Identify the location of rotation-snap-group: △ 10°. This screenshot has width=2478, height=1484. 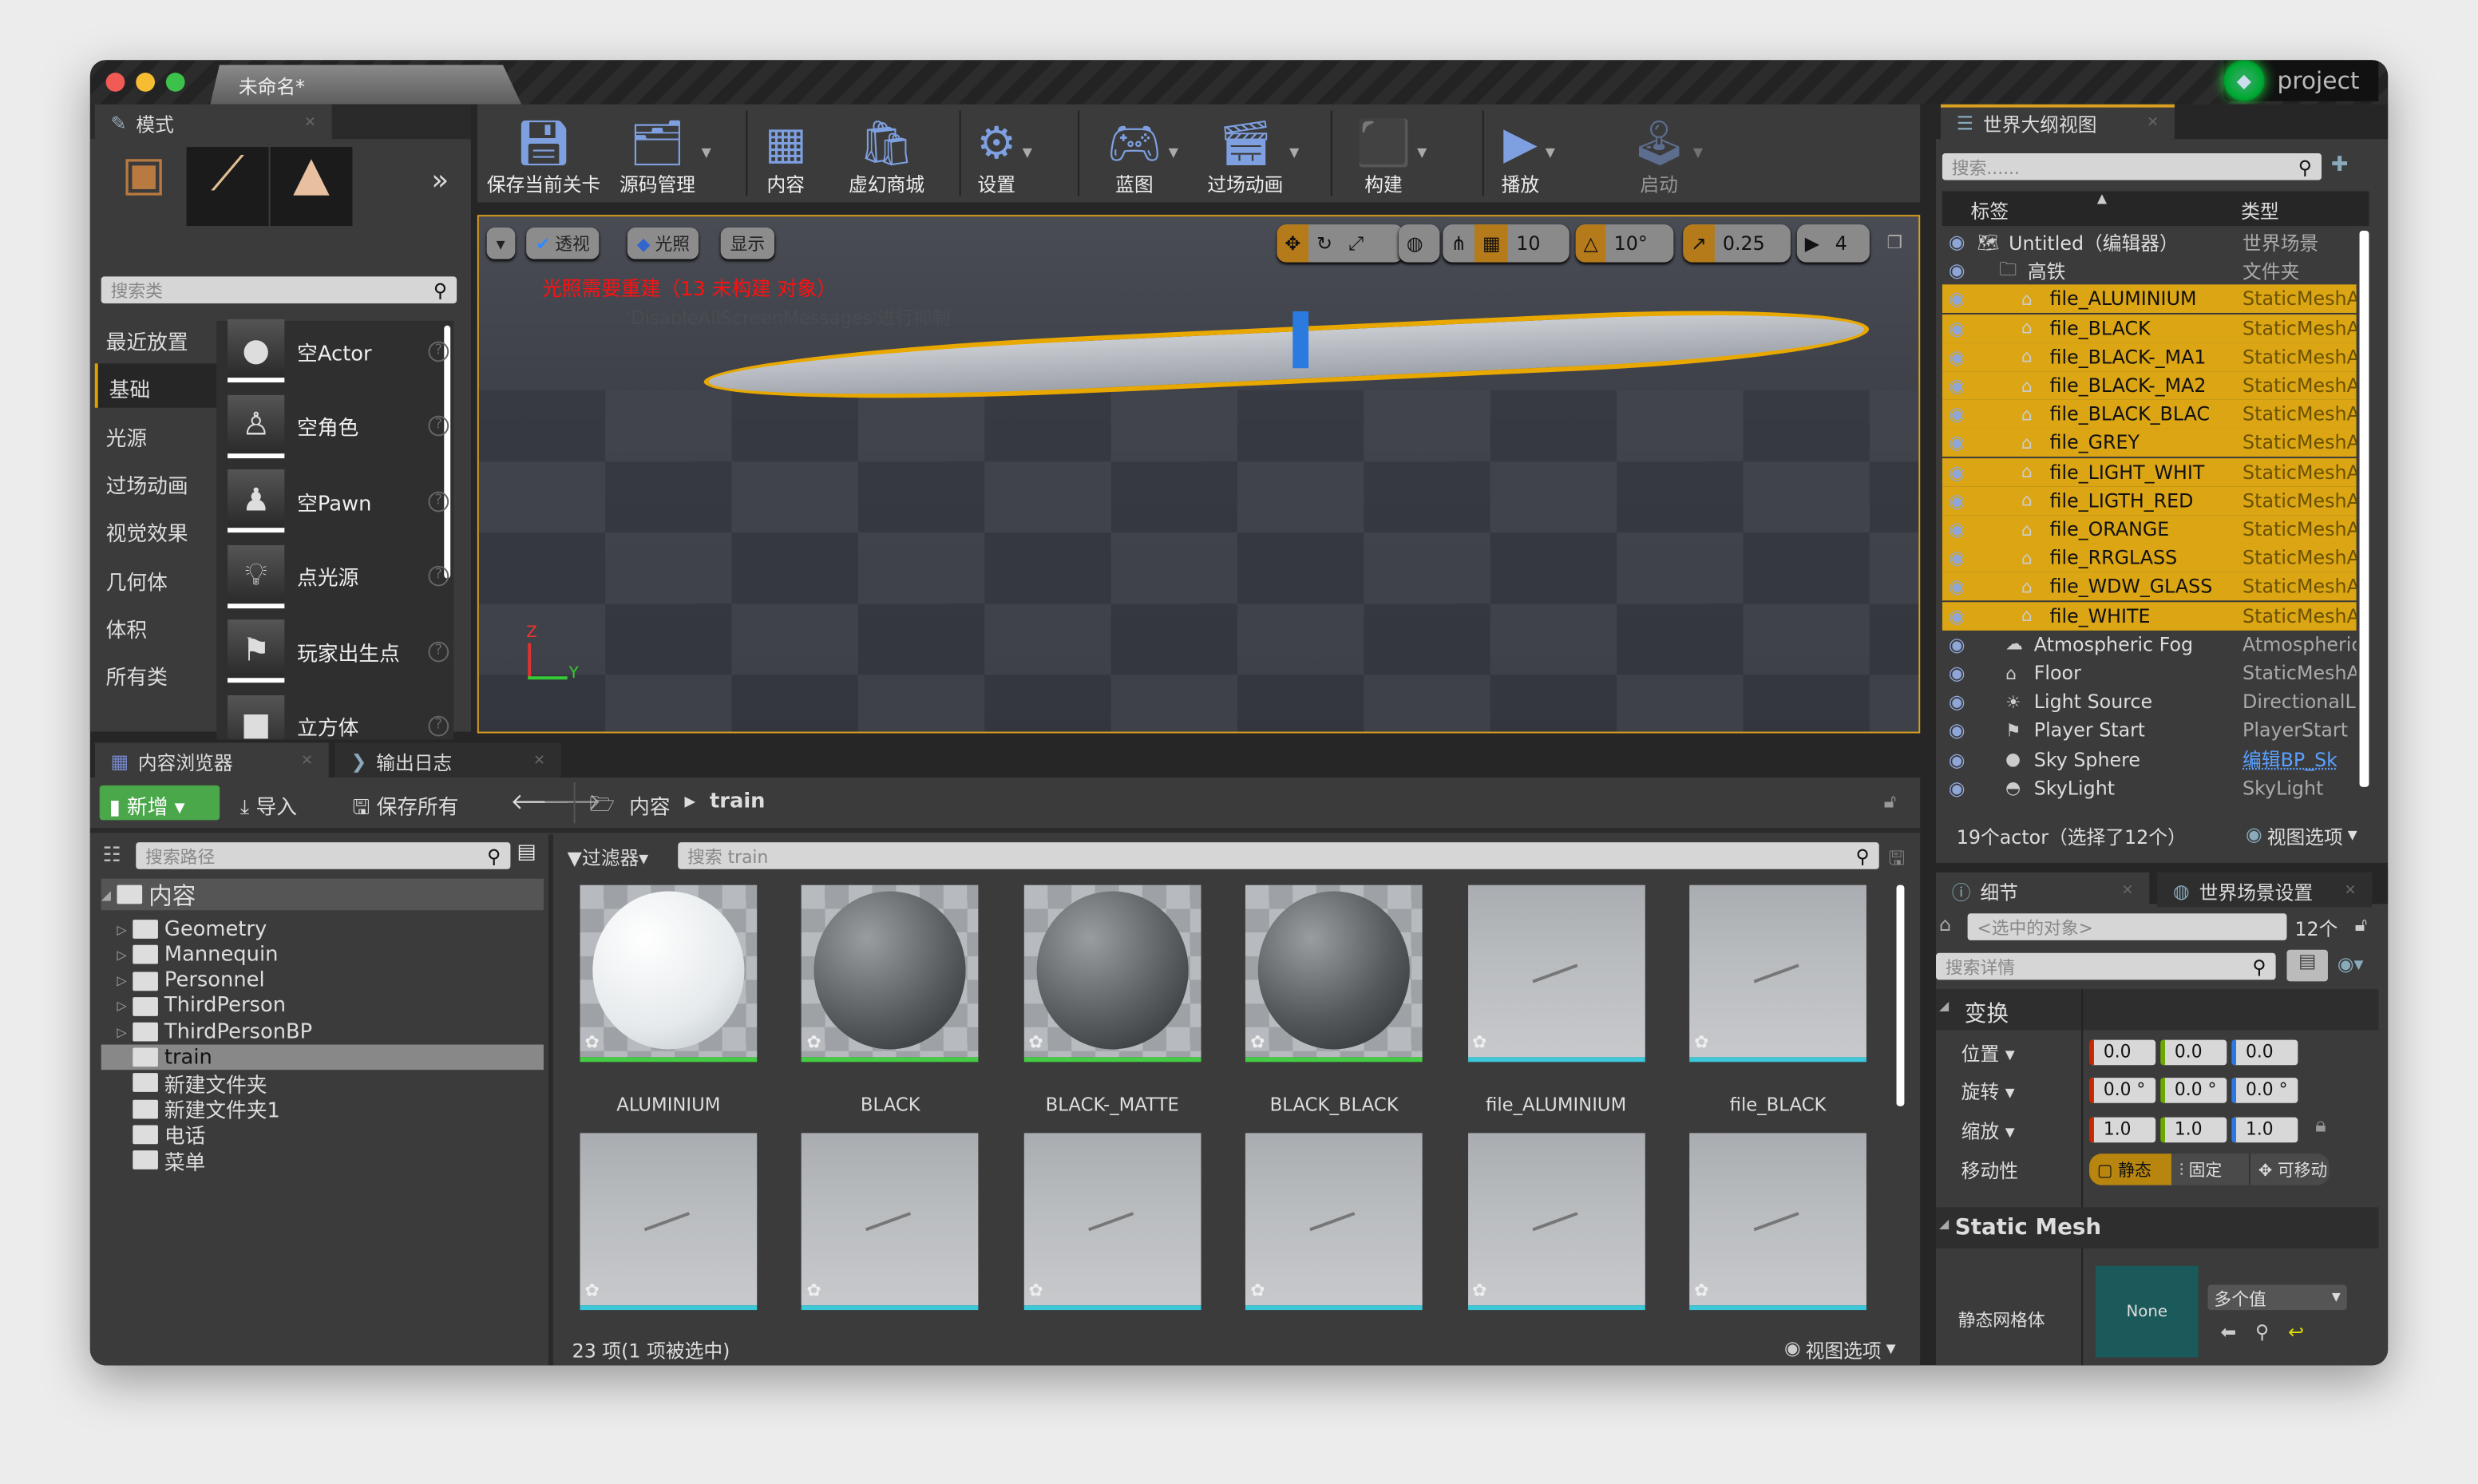
(1624, 244).